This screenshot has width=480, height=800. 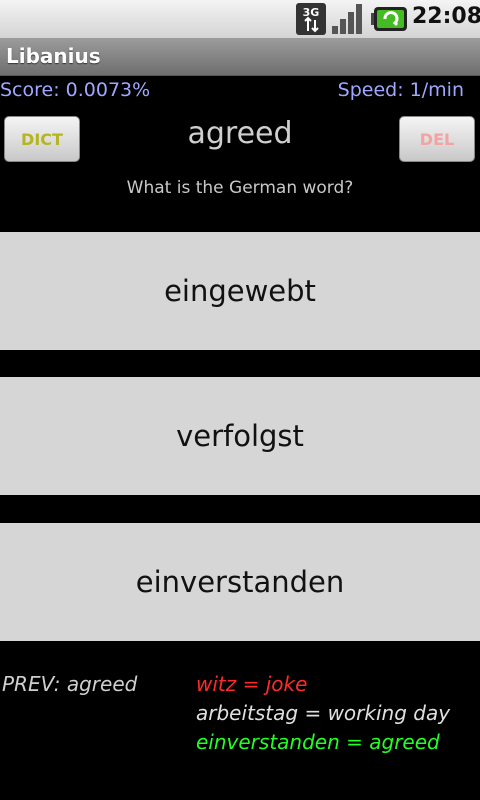 What do you see at coordinates (70, 684) in the screenshot?
I see `previous-word: PREV: agreed` at bounding box center [70, 684].